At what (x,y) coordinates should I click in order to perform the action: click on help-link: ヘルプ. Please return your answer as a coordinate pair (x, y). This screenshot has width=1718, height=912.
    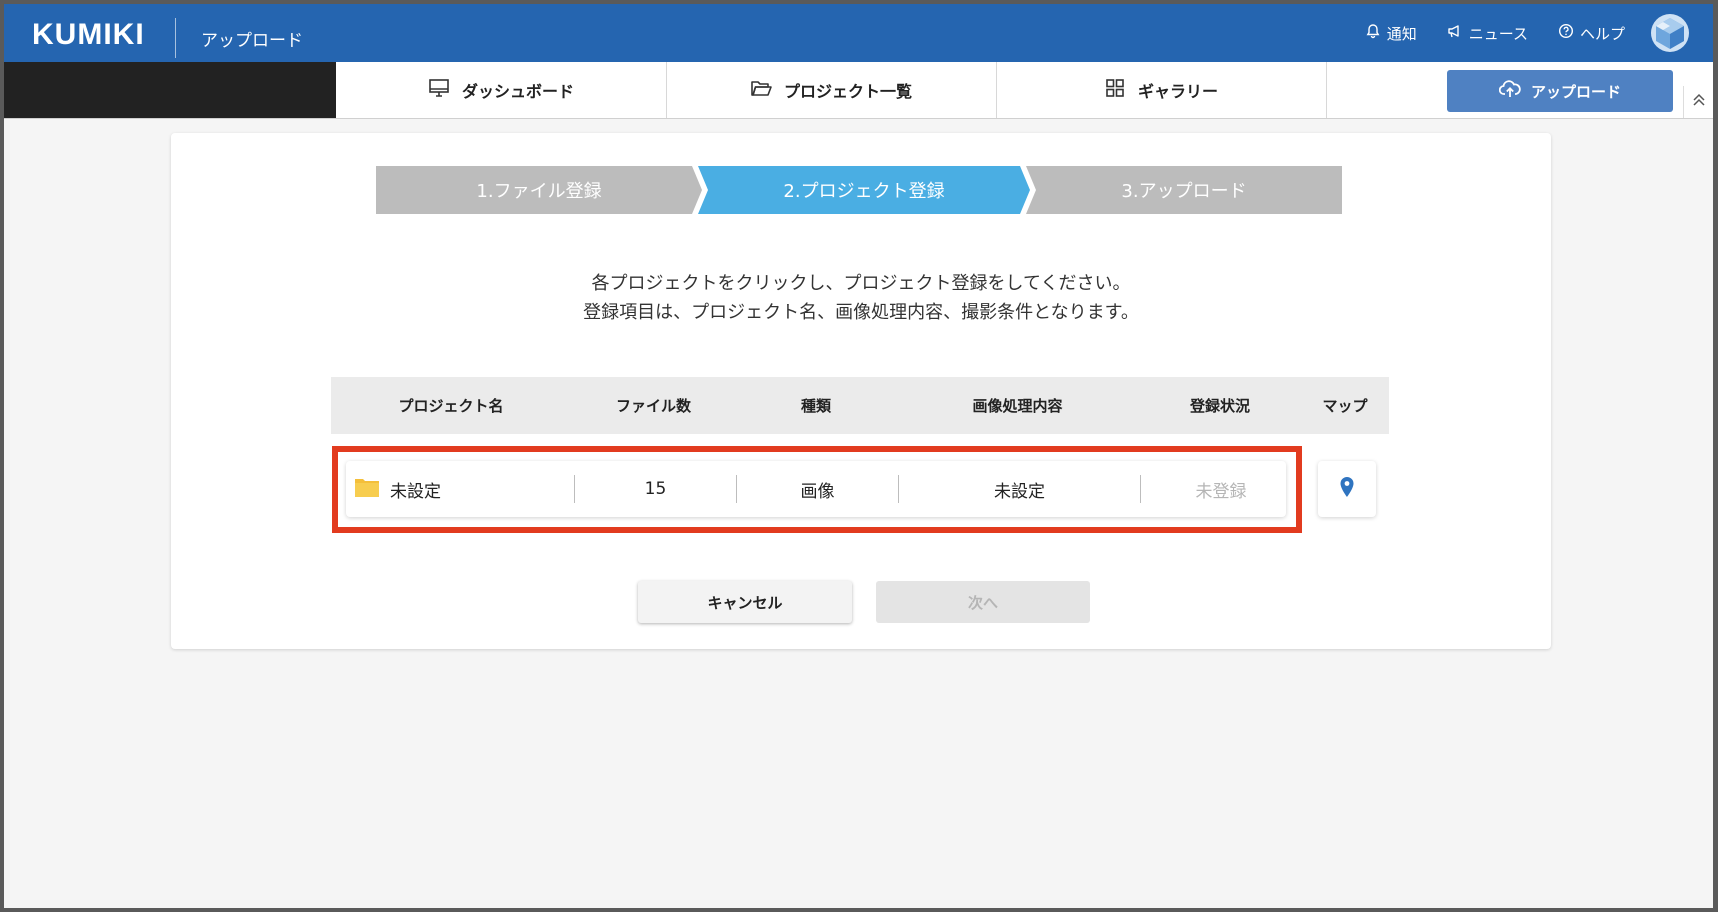
    Looking at the image, I should click on (1591, 33).